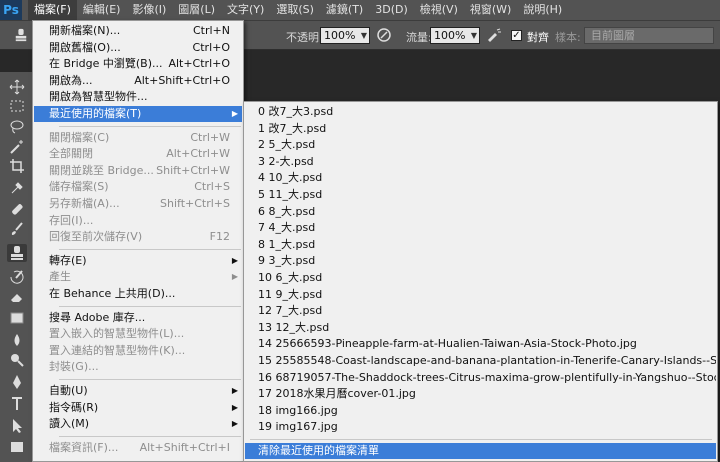 Image resolution: width=720 pixels, height=462 pixels. What do you see at coordinates (17, 447) in the screenshot?
I see `shape-icon` at bounding box center [17, 447].